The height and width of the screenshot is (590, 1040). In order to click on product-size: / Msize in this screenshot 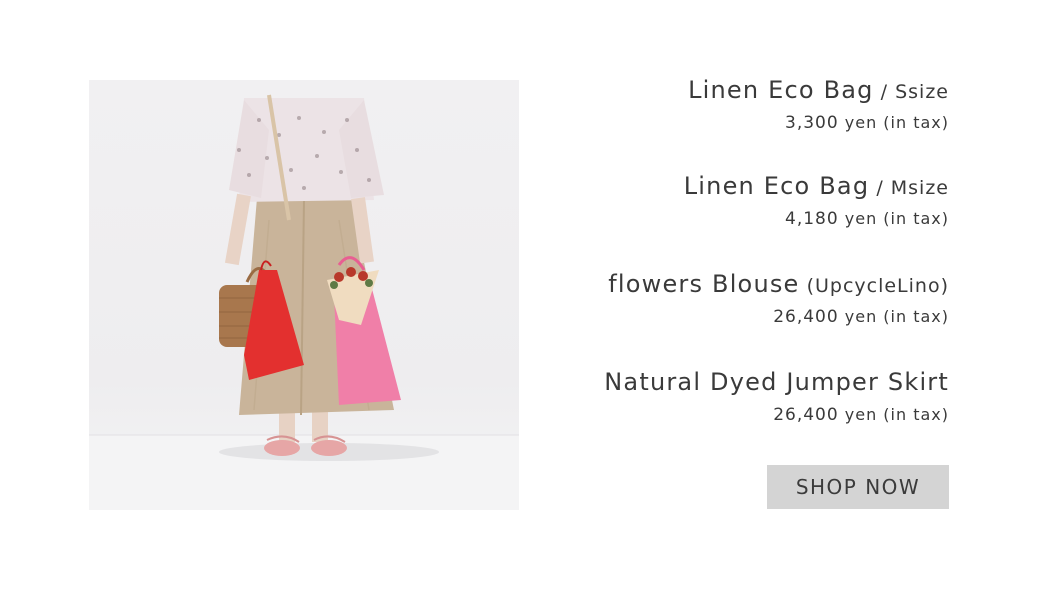, I will do `click(909, 188)`.